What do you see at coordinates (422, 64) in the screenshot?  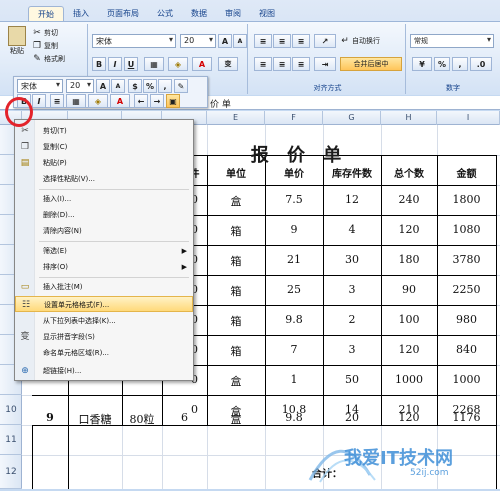 I see `currency-button: ¥` at bounding box center [422, 64].